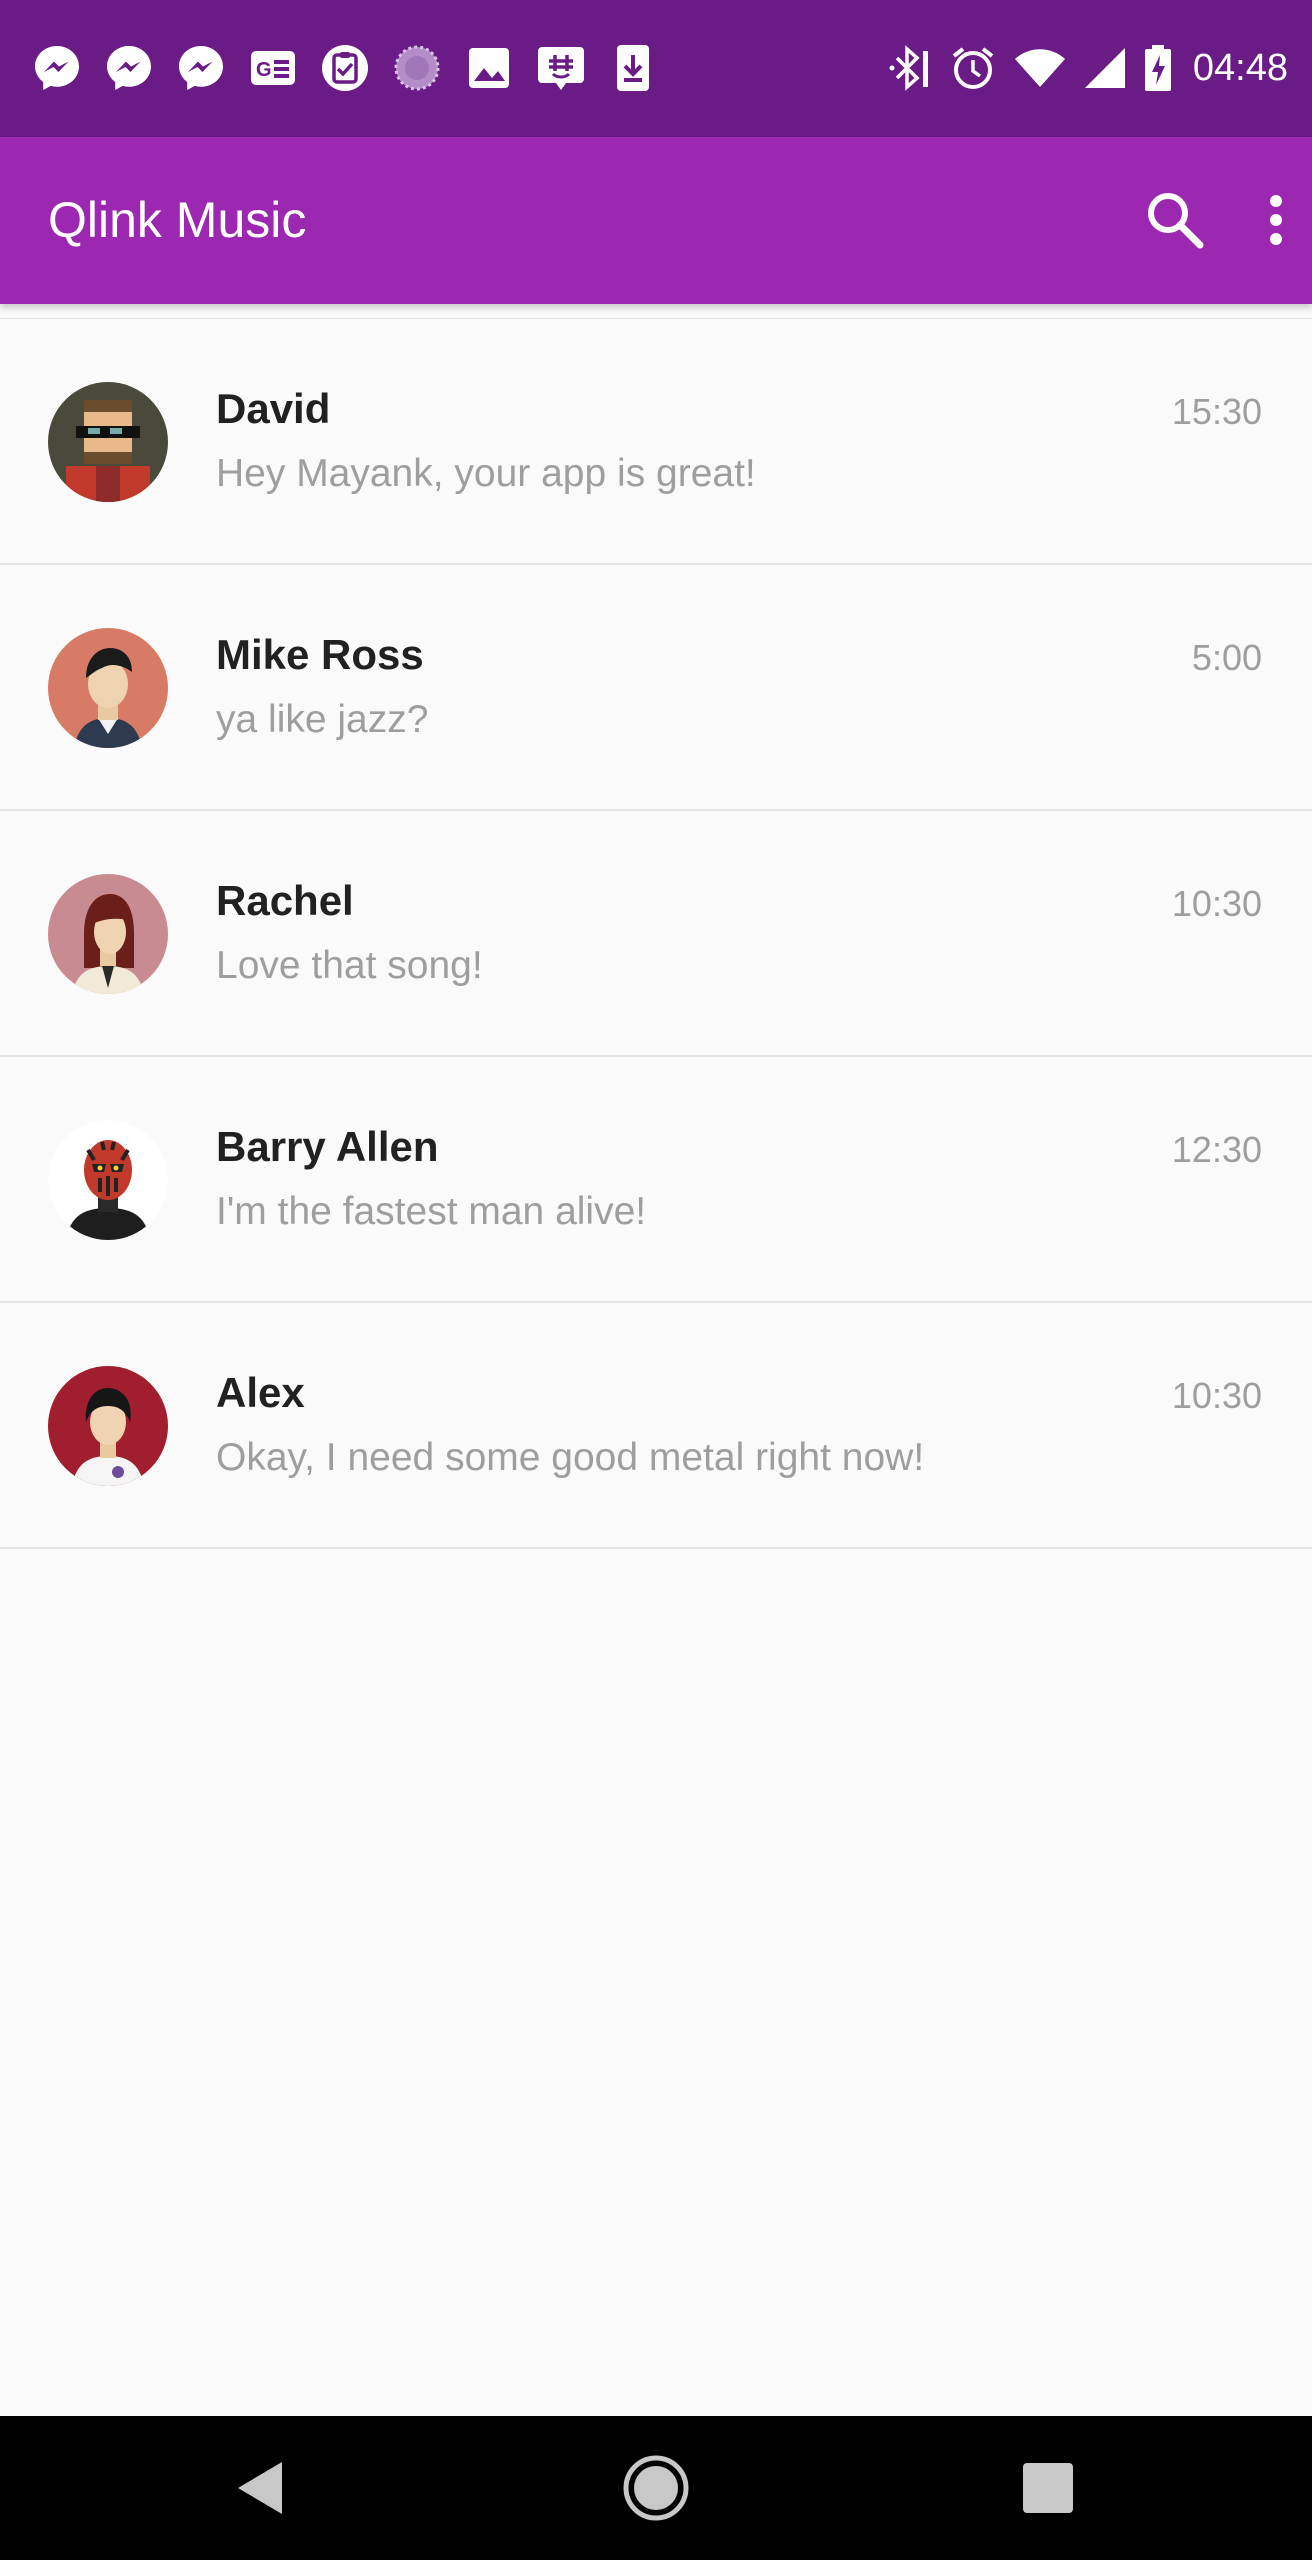  I want to click on gmail-news-icon: G, so click(273, 68).